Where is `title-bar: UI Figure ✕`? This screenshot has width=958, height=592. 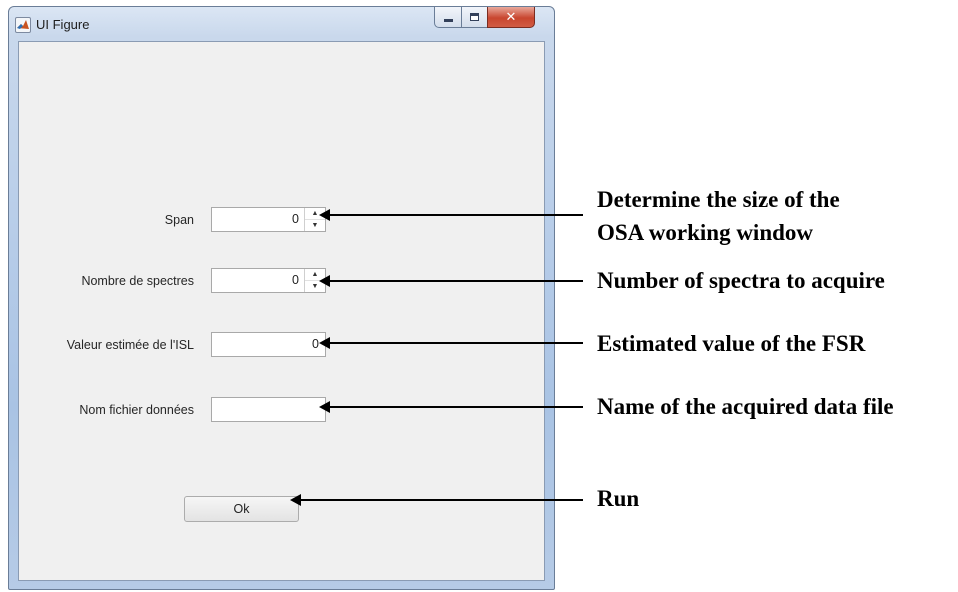 title-bar: UI Figure ✕ is located at coordinates (281, 24).